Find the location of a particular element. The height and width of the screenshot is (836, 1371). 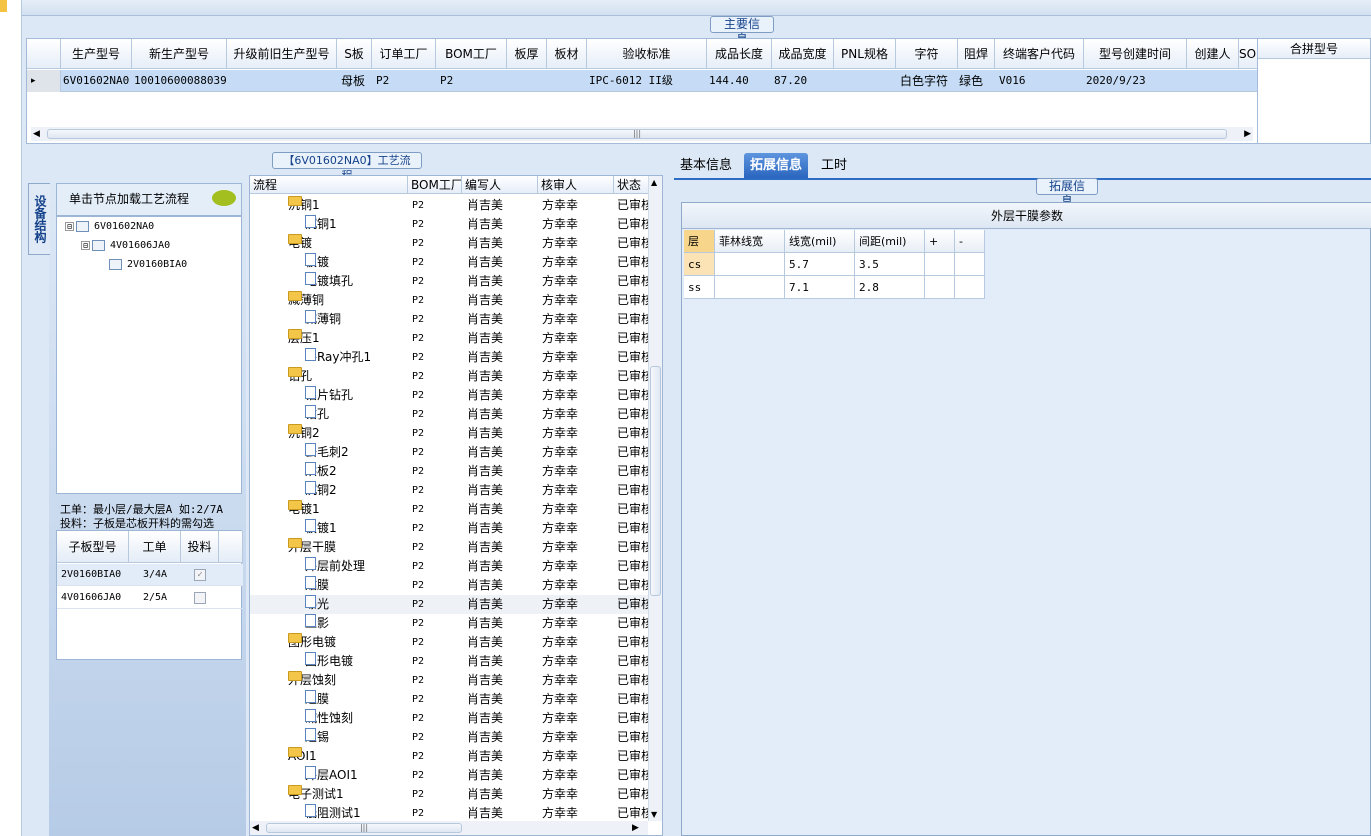

col-header: 投料 is located at coordinates (200, 547).